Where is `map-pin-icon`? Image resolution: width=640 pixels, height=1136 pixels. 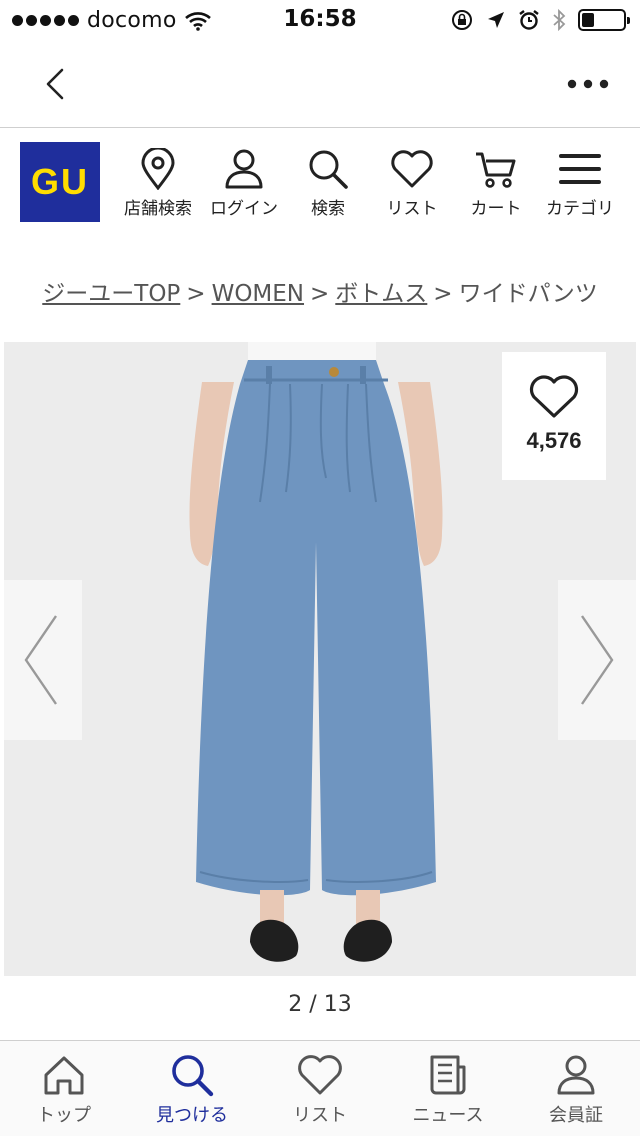 map-pin-icon is located at coordinates (158, 169).